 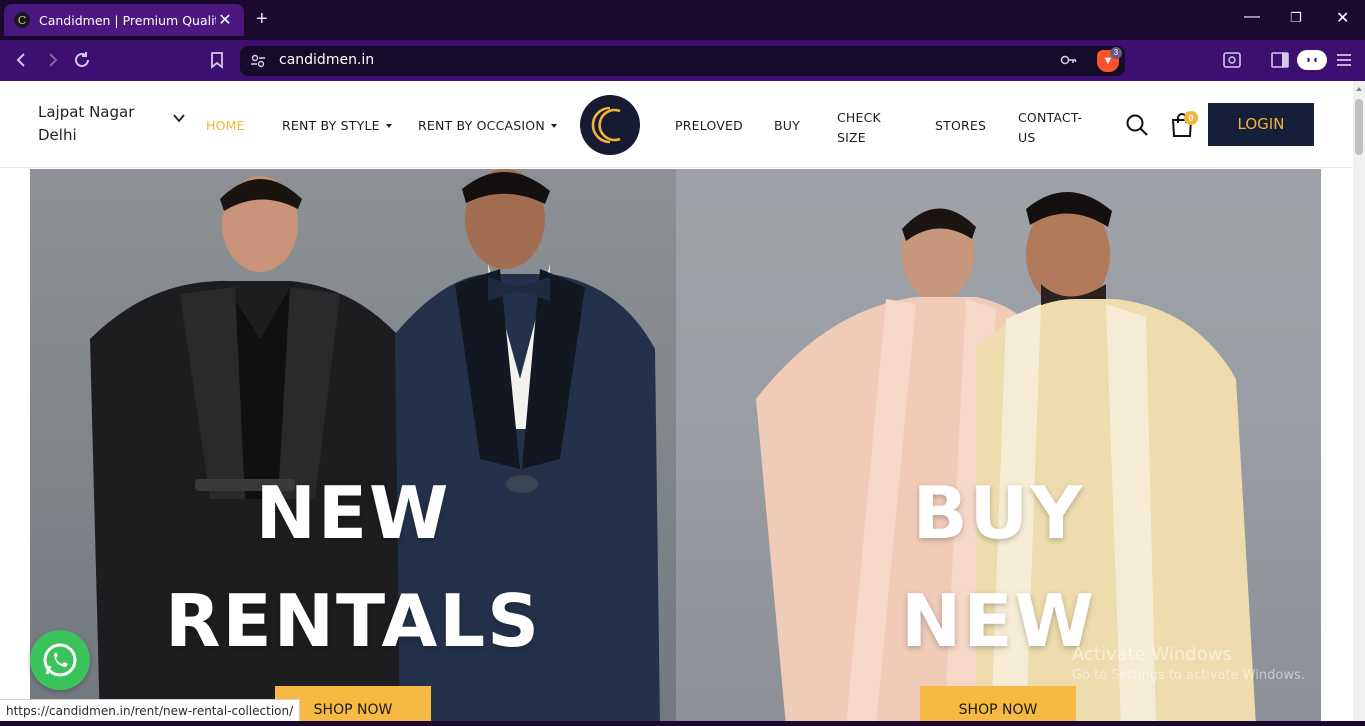 I want to click on key-icon, so click(x=1069, y=60).